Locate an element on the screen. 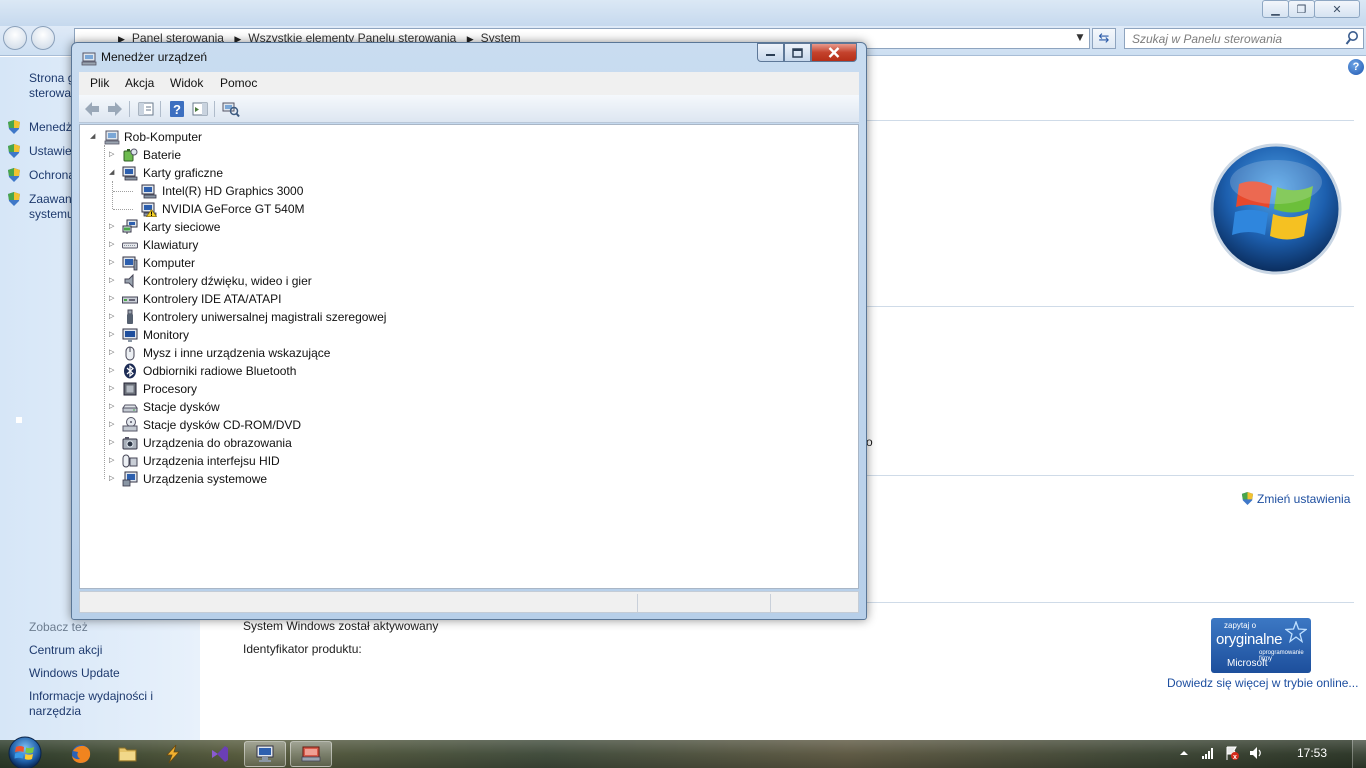 The width and height of the screenshot is (1366, 768). show-hidden-icons-icon is located at coordinates (1184, 753).